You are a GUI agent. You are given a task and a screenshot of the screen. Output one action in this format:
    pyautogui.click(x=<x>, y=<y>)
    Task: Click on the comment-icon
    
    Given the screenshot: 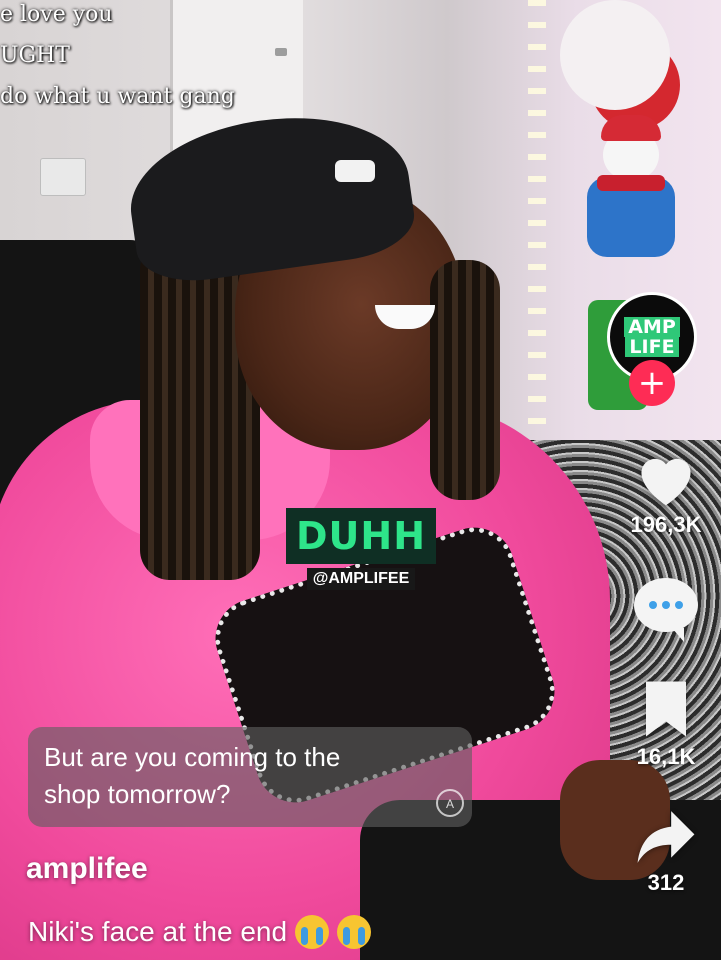 What is the action you would take?
    pyautogui.click(x=666, y=610)
    